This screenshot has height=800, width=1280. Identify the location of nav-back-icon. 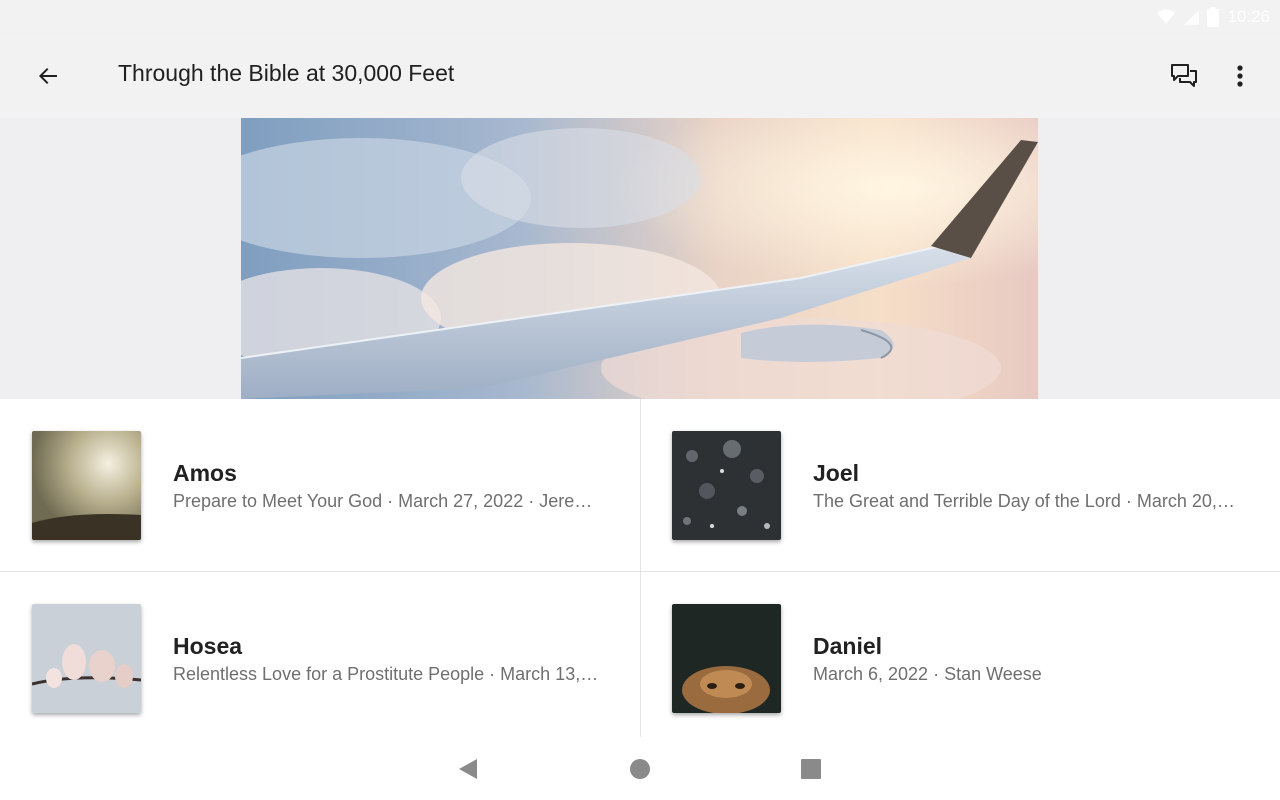
(468, 769).